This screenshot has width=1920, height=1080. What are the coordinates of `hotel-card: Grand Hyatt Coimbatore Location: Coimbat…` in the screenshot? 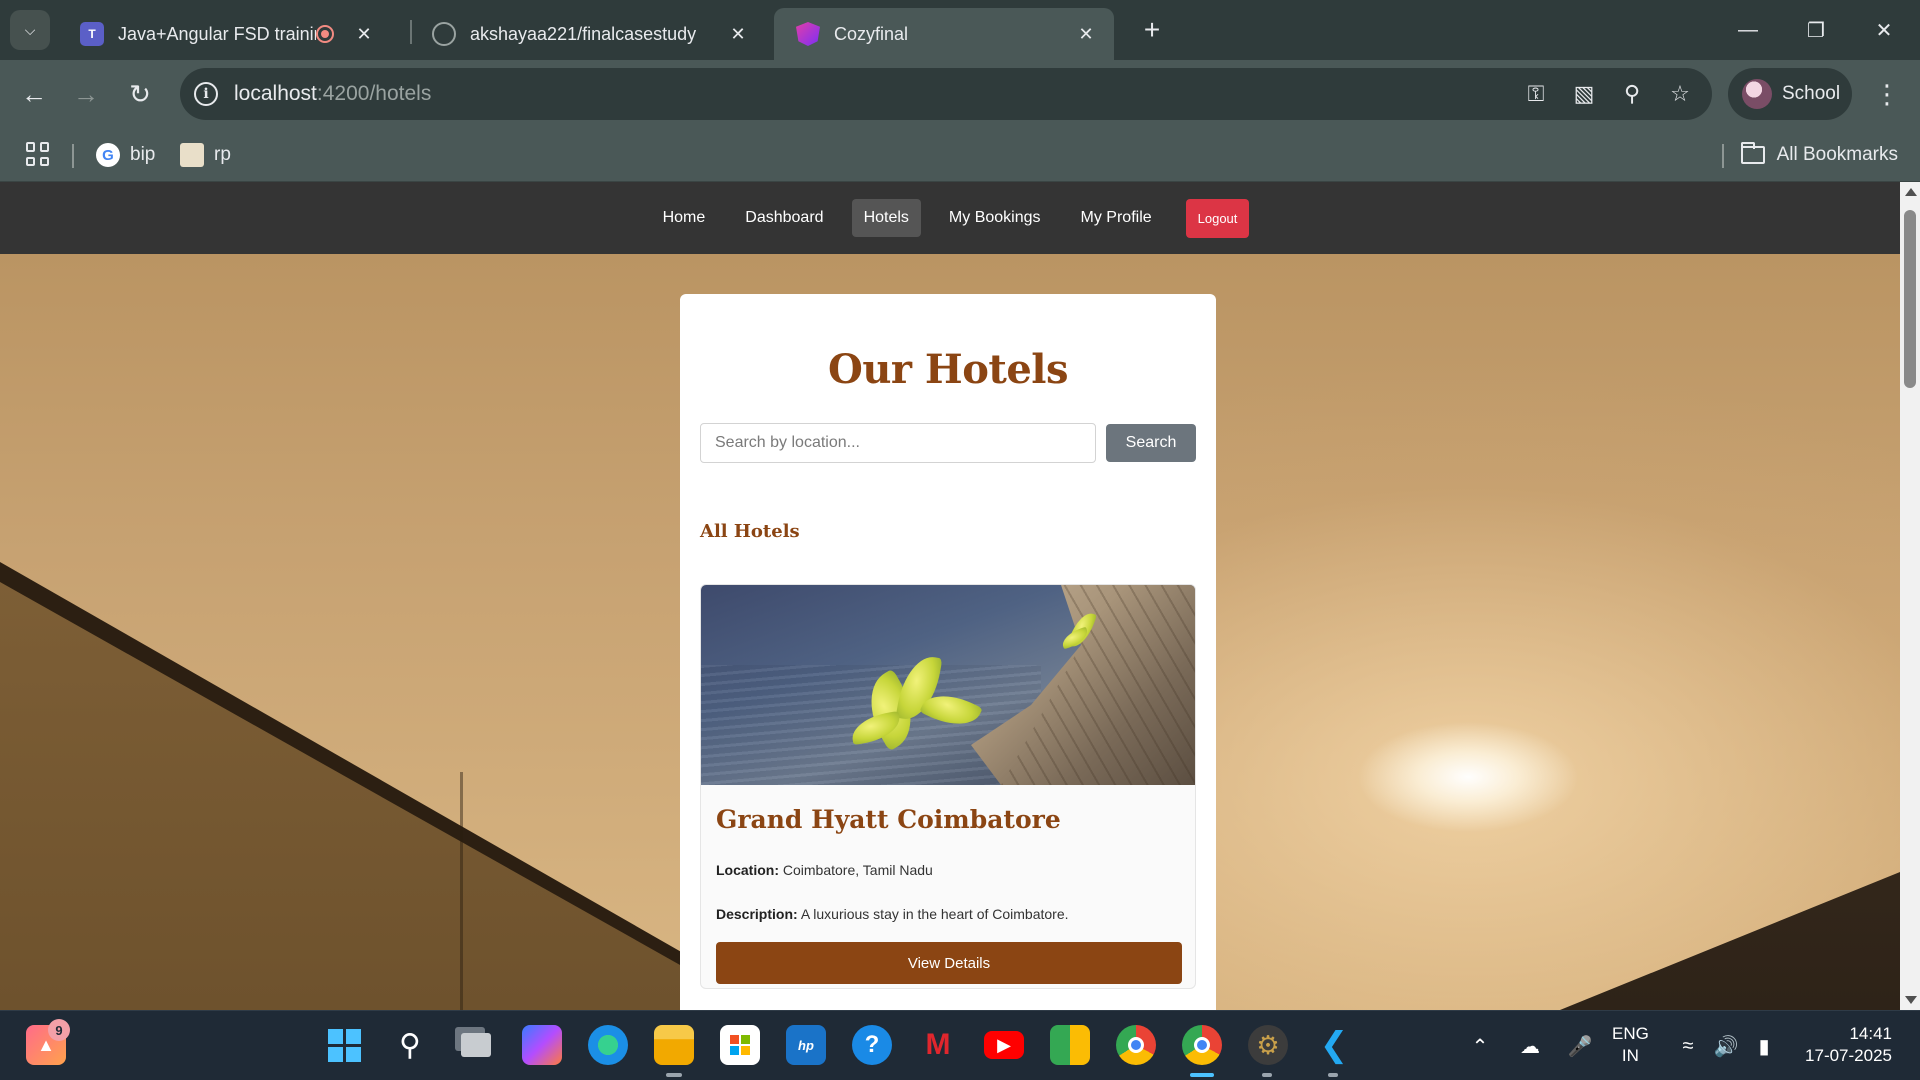 It's located at (948, 786).